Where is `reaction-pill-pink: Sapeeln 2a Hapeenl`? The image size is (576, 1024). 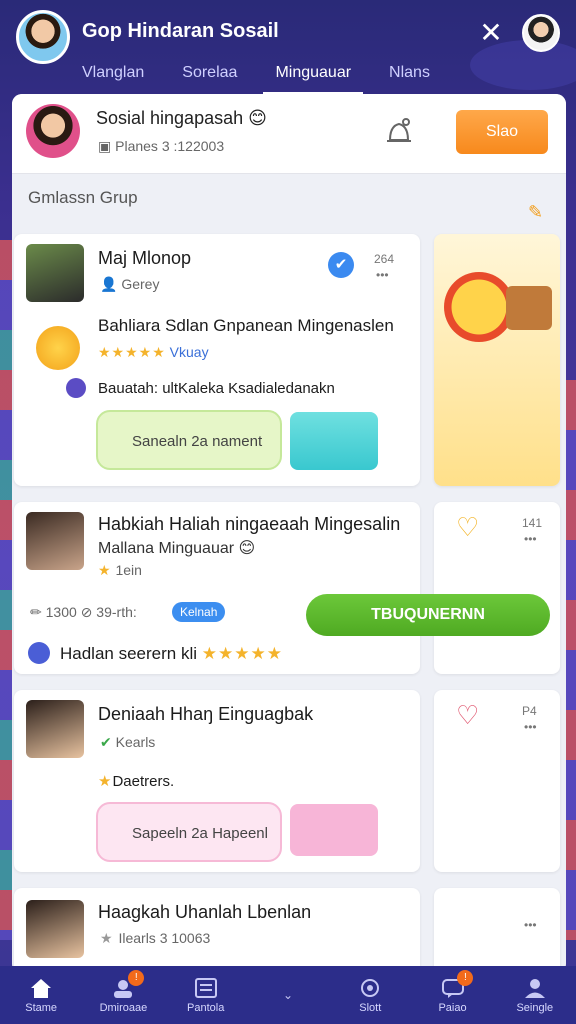 reaction-pill-pink: Sapeeln 2a Hapeenl is located at coordinates (189, 832).